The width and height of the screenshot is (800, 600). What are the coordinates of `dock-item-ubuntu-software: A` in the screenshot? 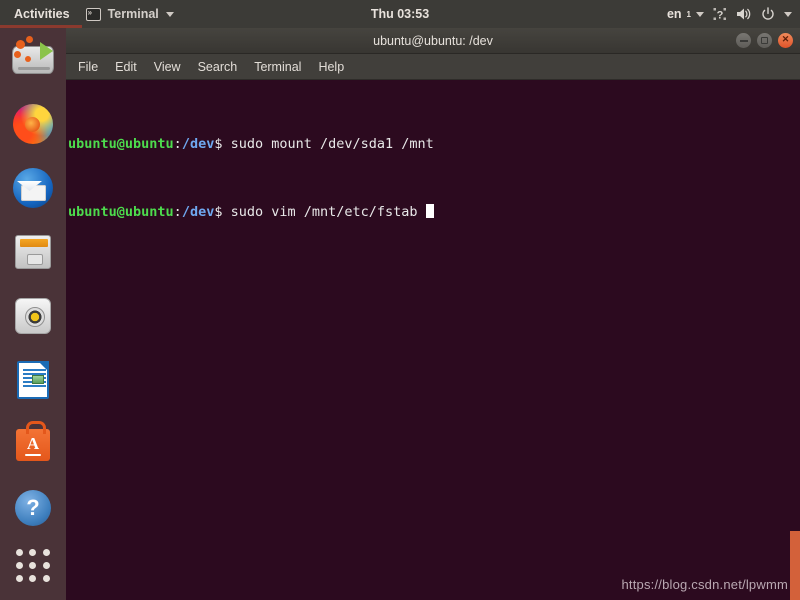 It's located at (33, 444).